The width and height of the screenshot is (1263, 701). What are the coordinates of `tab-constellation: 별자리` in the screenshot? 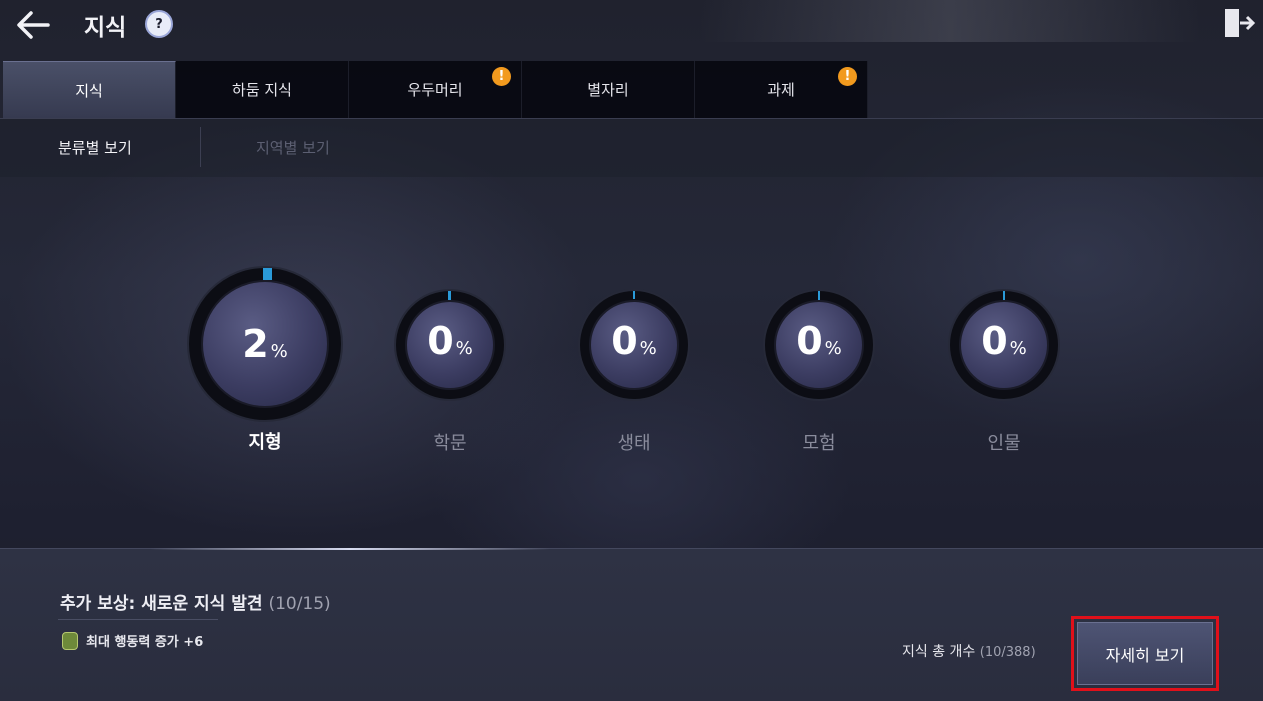 It's located at (608, 89).